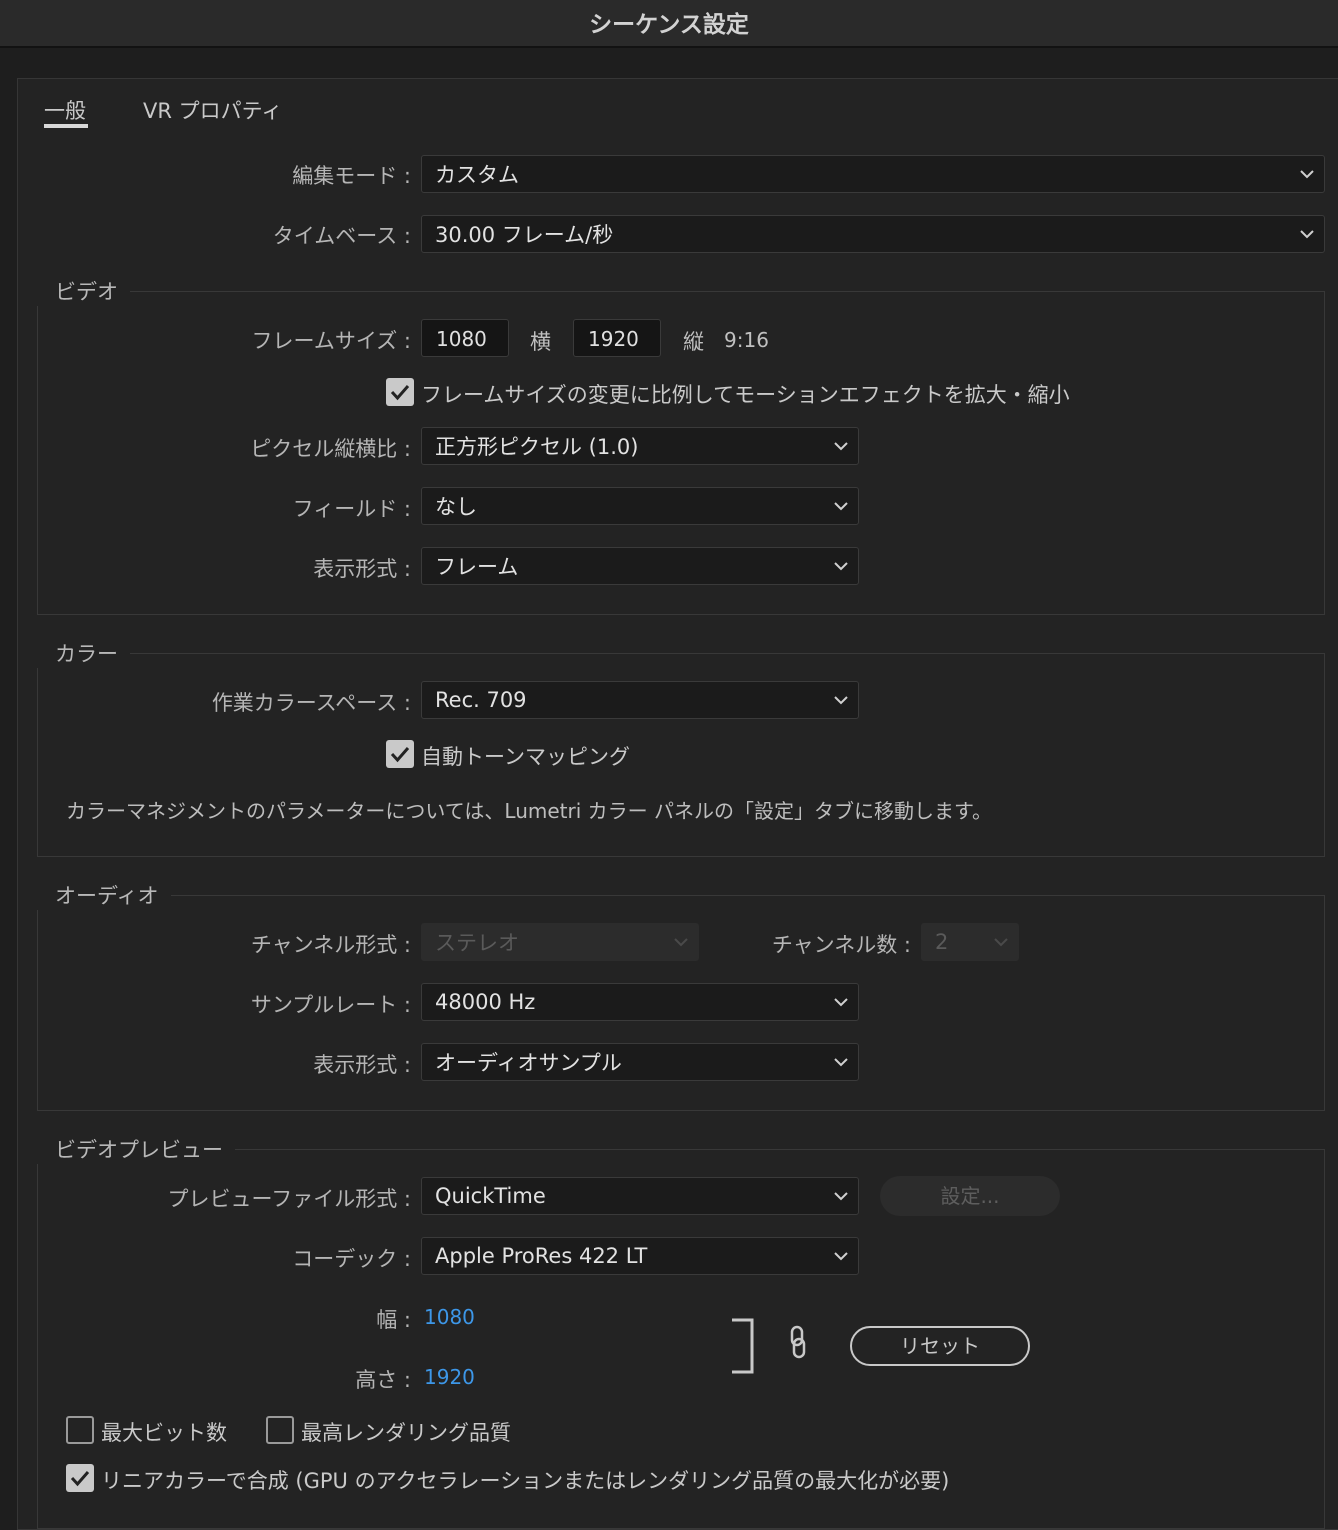 The width and height of the screenshot is (1338, 1530). Describe the element at coordinates (873, 234) in the screenshot. I see `timebase-select: 30.00 フレーム/秒` at that location.